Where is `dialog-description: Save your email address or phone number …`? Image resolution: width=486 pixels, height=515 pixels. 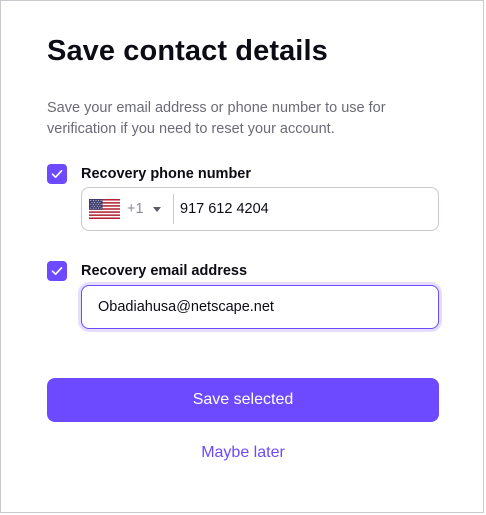
dialog-description: Save your email address or phone number … is located at coordinates (216, 118).